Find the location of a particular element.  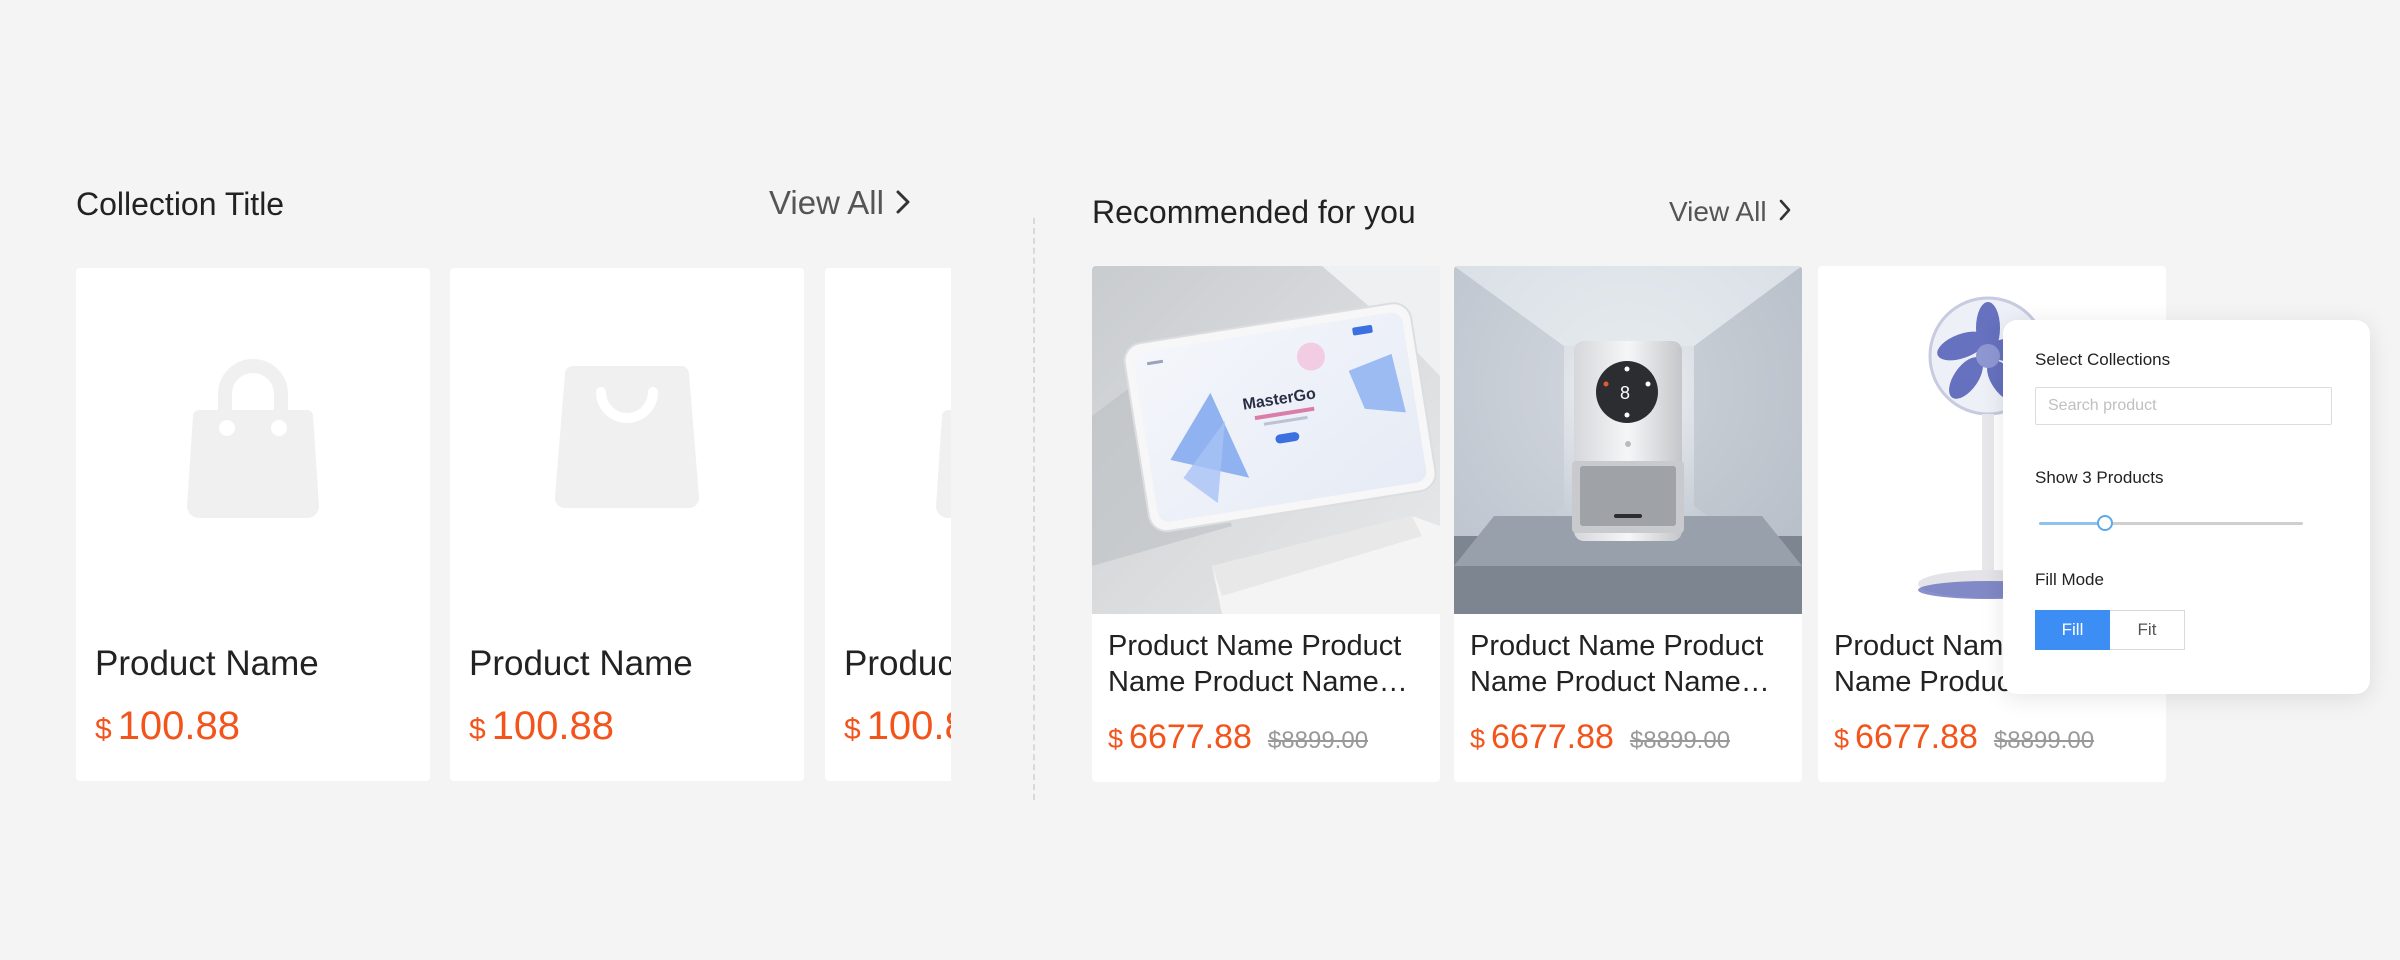

appliance-photo: 8 is located at coordinates (1628, 440).